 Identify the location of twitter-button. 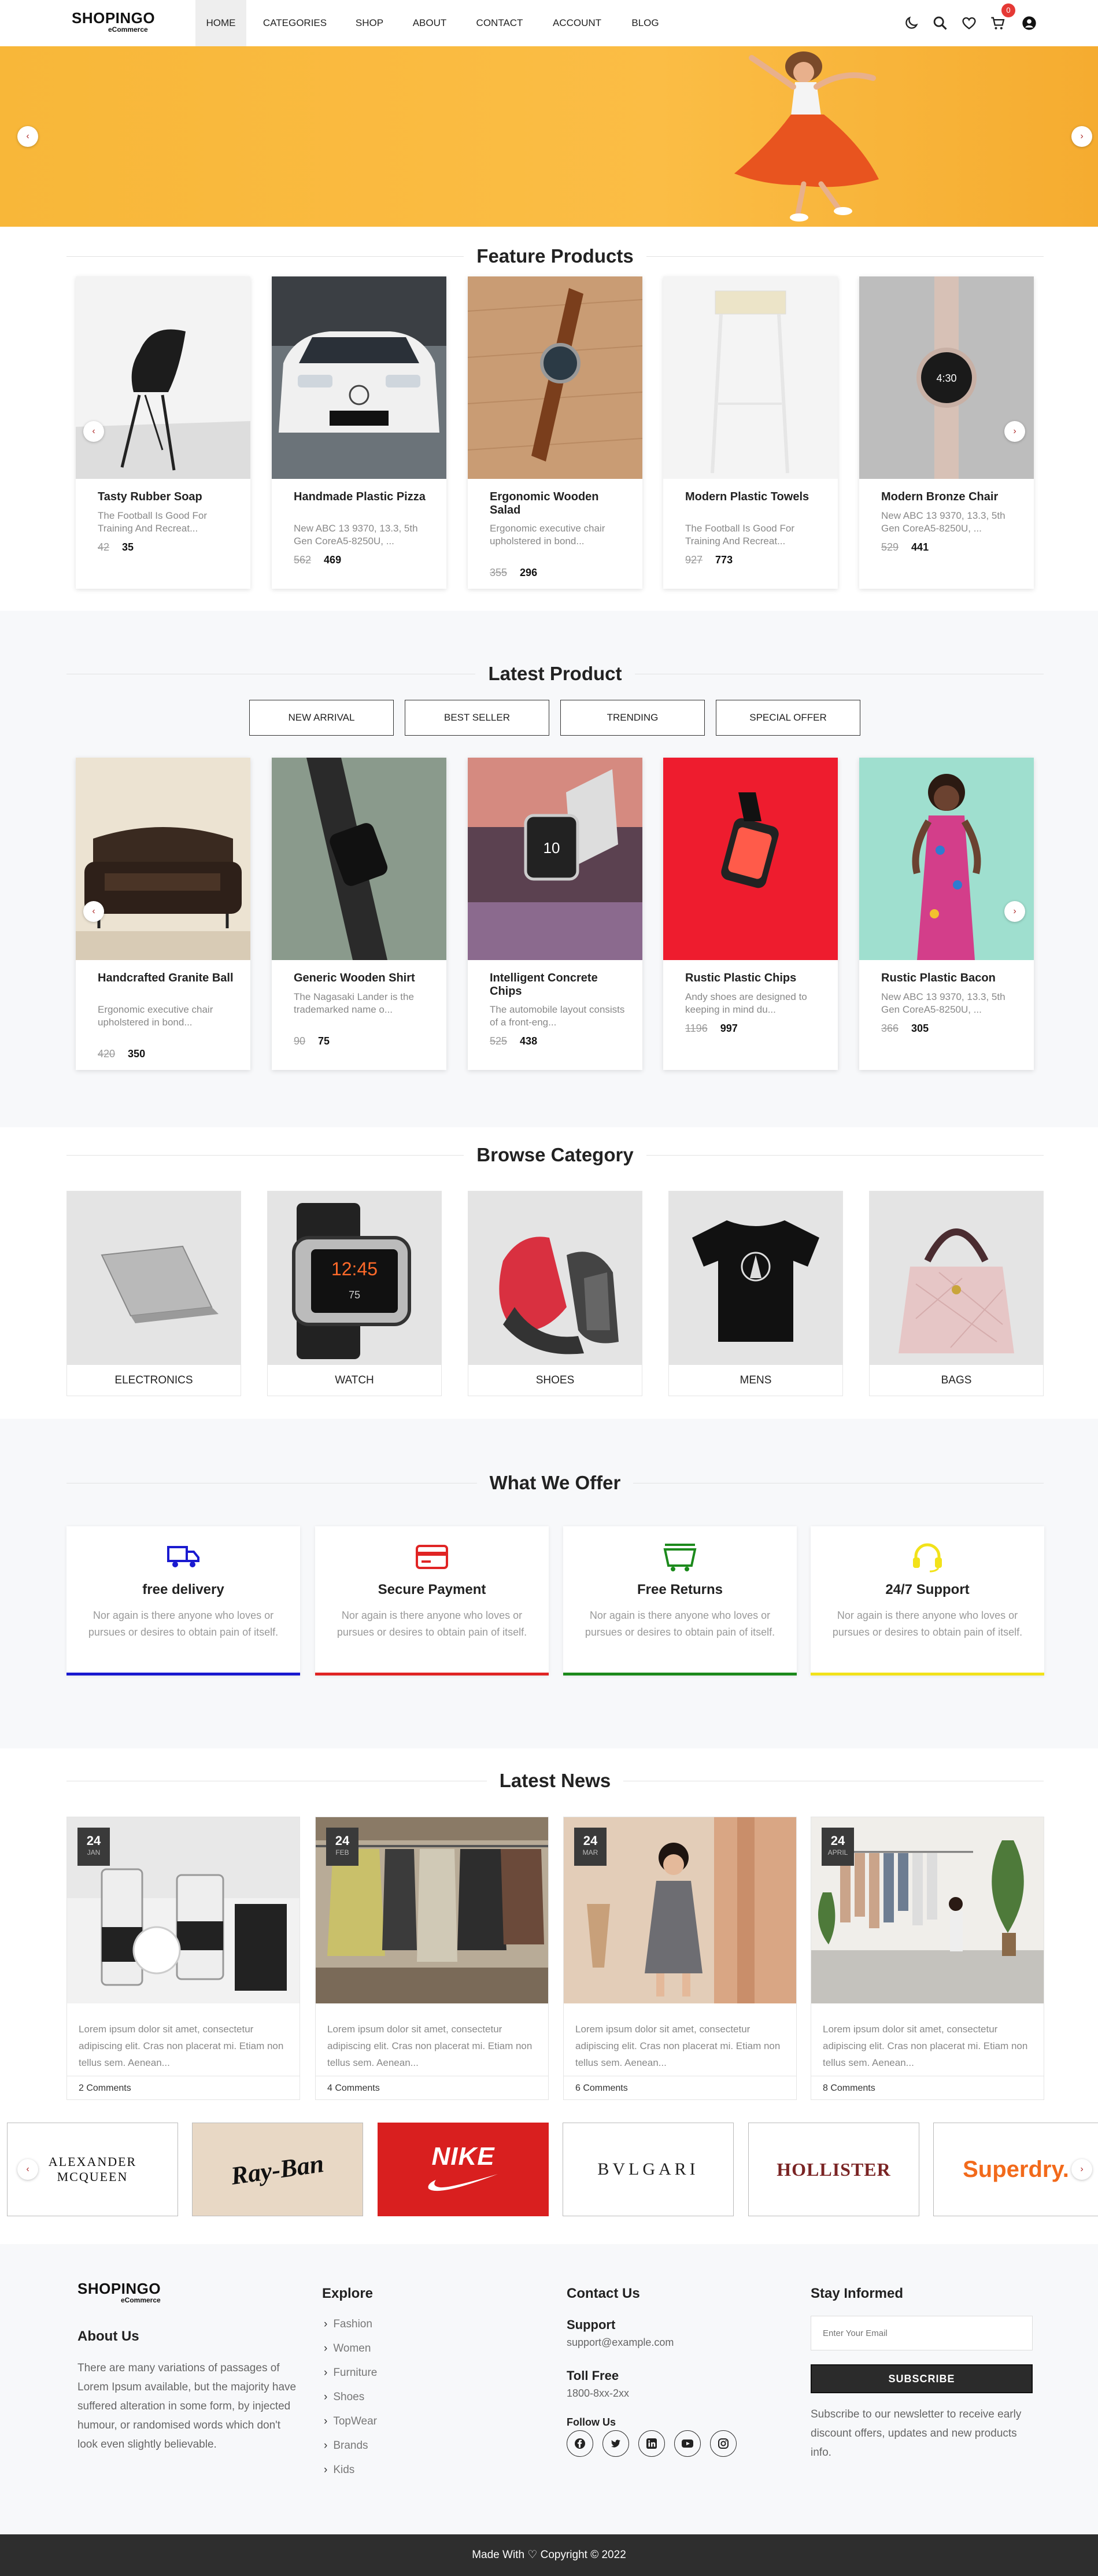
(615, 2443).